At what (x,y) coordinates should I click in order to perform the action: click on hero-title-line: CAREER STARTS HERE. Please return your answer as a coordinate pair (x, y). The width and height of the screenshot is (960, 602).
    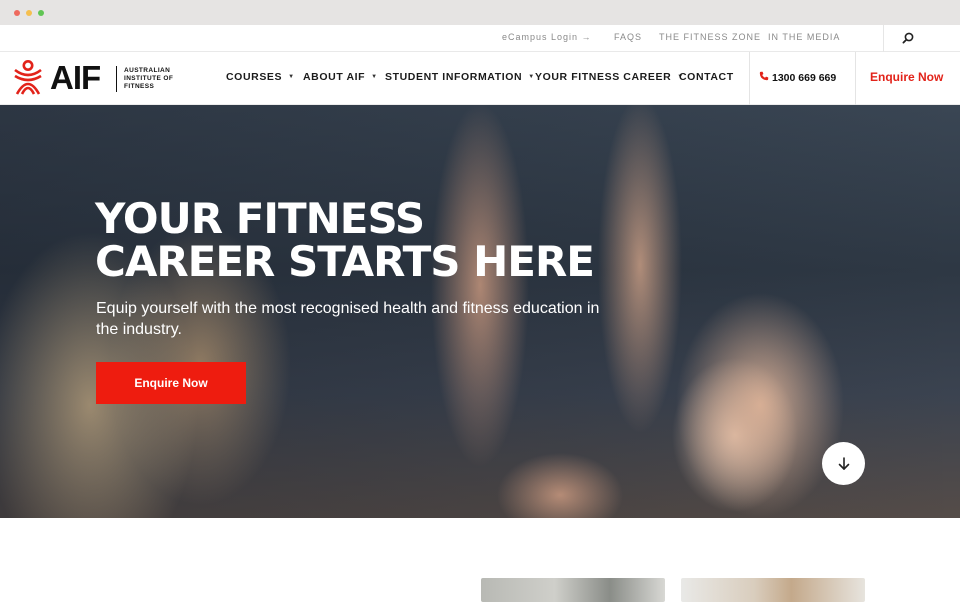
    Looking at the image, I should click on (345, 261).